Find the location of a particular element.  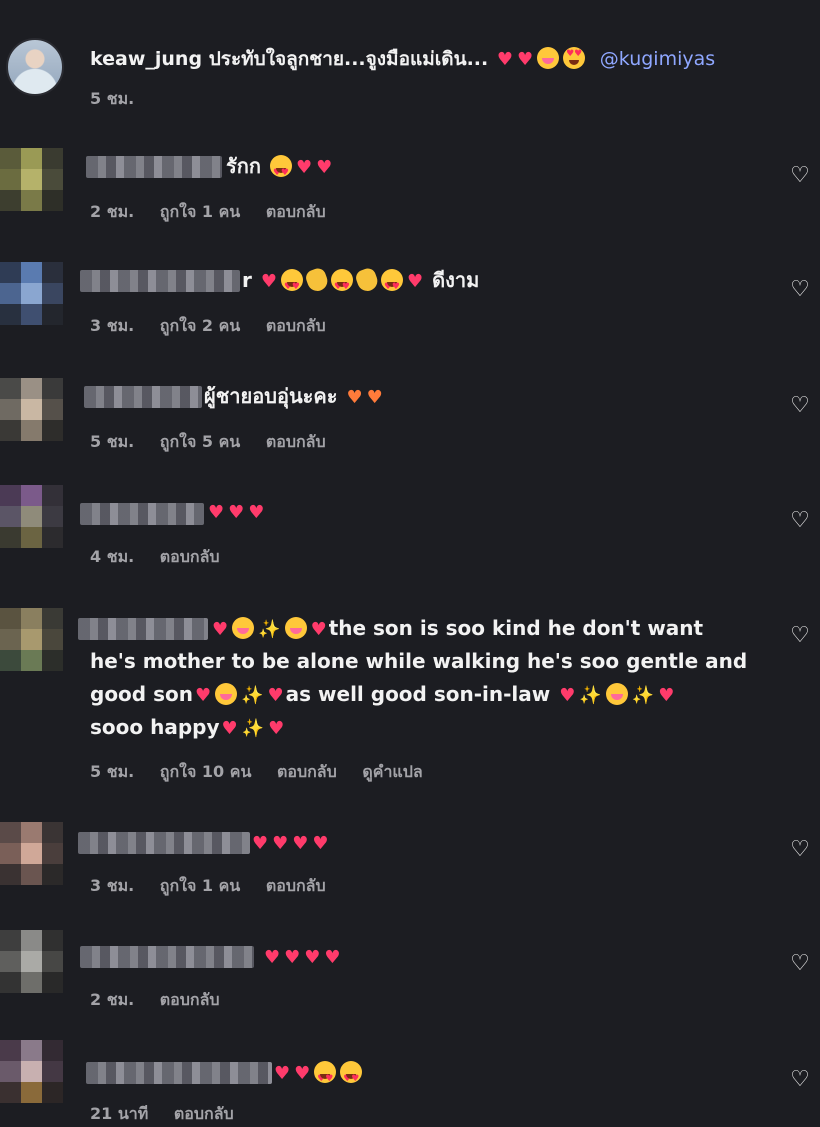

caption-mention: @kugimiyas is located at coordinates (657, 59).